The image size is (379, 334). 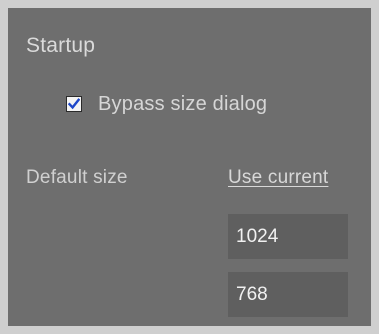 What do you see at coordinates (288, 294) in the screenshot?
I see `default-height-input` at bounding box center [288, 294].